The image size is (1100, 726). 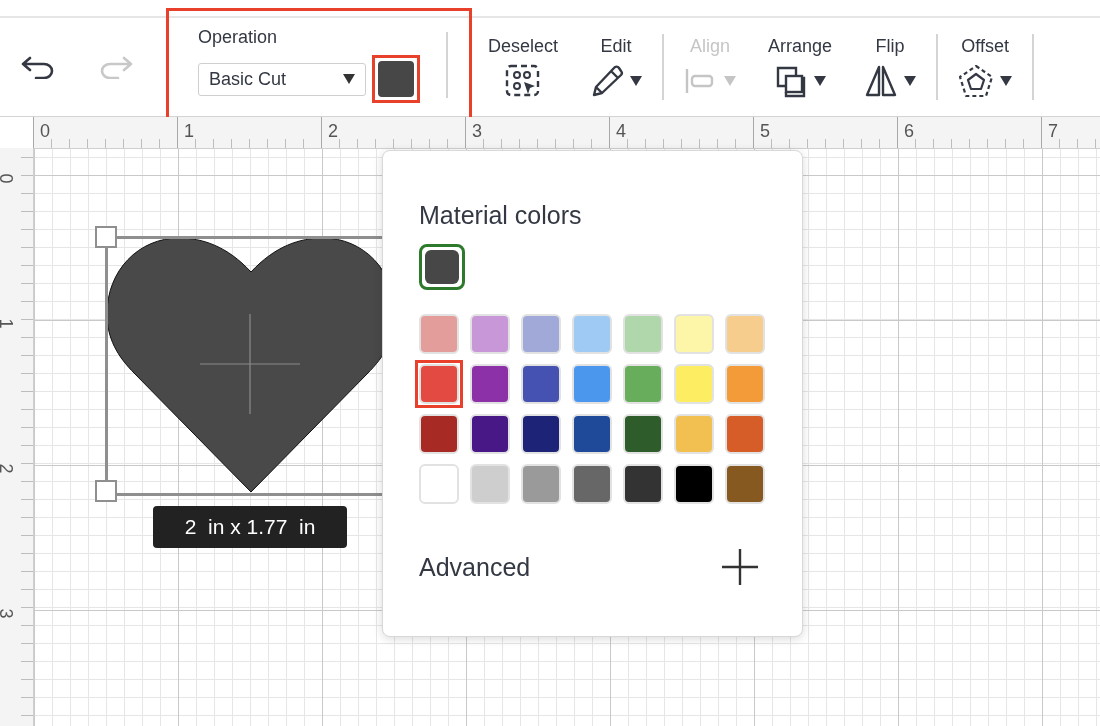 I want to click on popup-title: Material colors, so click(x=501, y=215).